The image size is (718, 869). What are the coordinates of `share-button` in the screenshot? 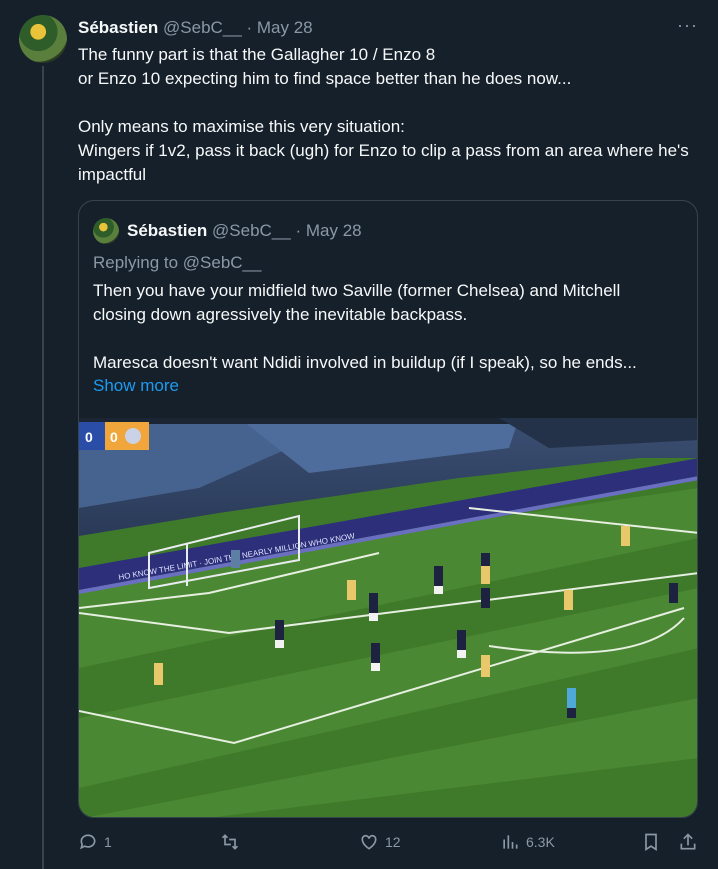 It's located at (688, 842).